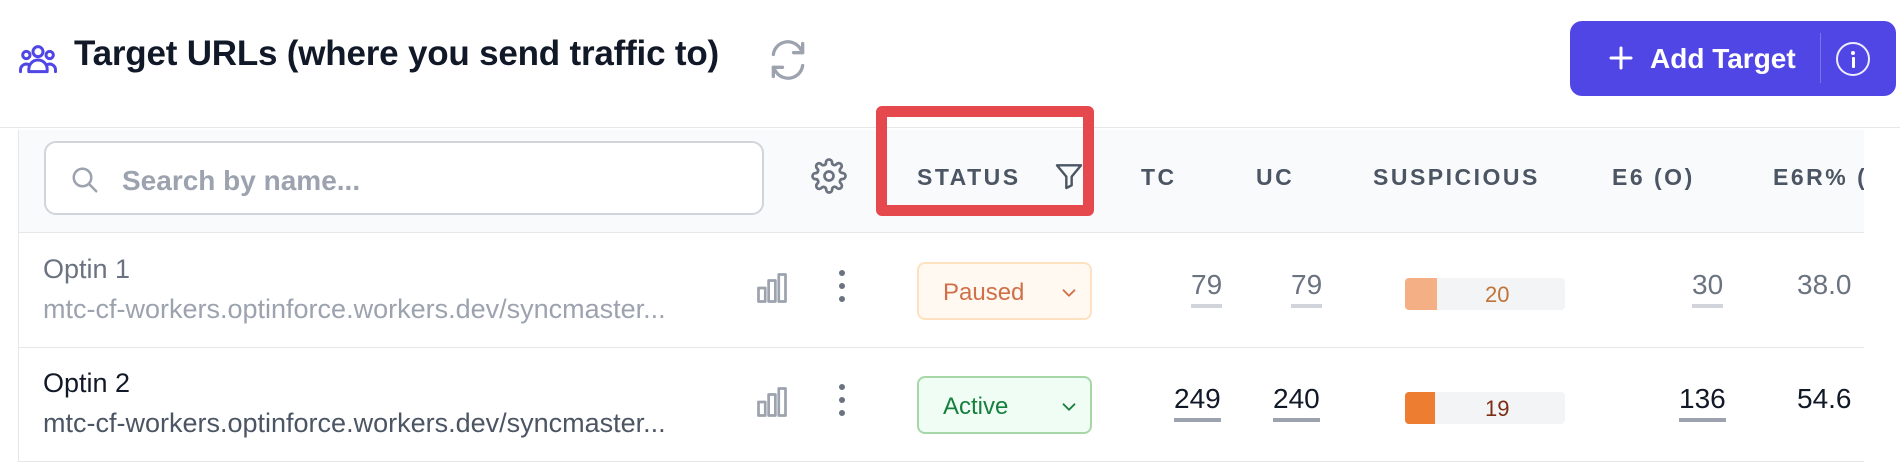 Image resolution: width=1900 pixels, height=462 pixels. Describe the element at coordinates (396, 53) in the screenshot. I see `page-title: Target URLs (where you send traffic to)` at that location.